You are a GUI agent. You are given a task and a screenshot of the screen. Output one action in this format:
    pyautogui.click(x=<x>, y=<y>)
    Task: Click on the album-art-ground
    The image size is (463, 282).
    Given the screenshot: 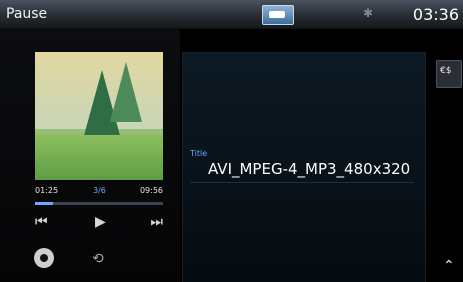 What is the action you would take?
    pyautogui.click(x=99, y=157)
    